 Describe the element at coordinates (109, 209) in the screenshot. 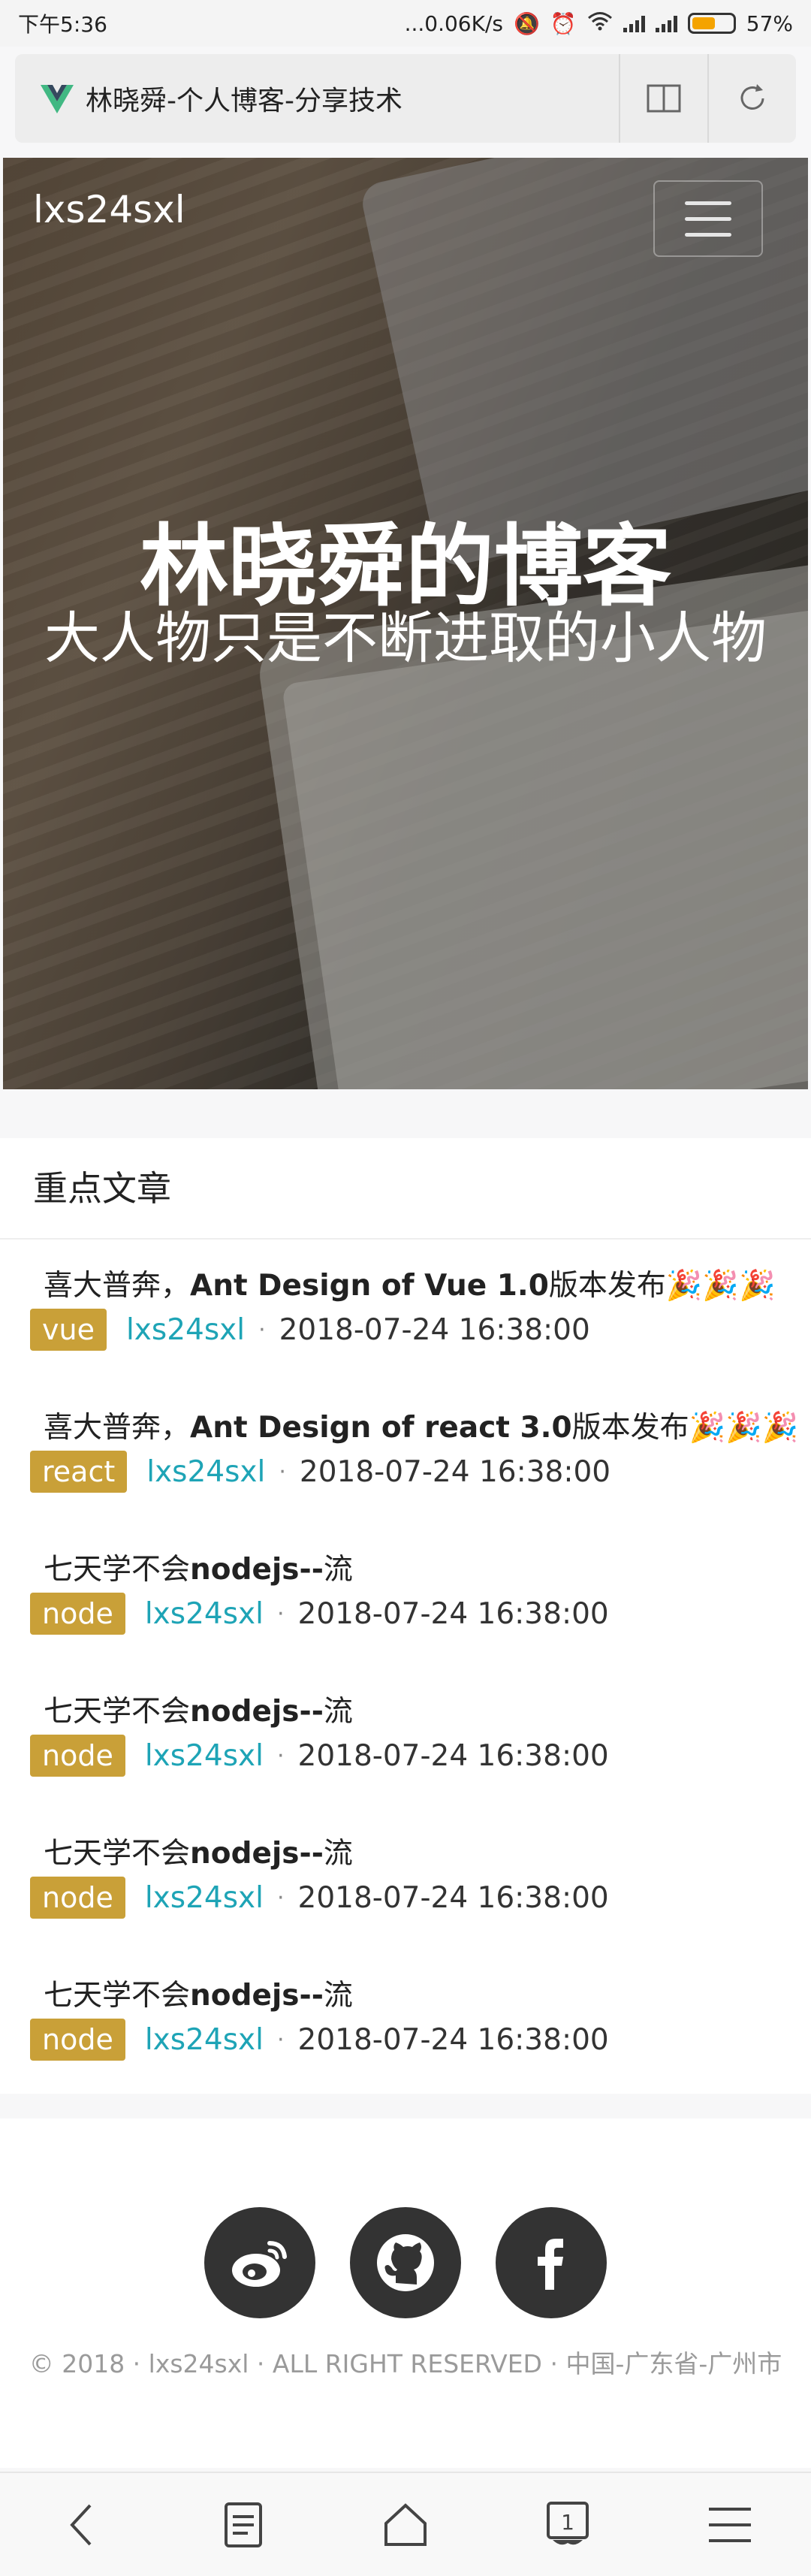

I see `site-brand: lxs24sxl` at that location.